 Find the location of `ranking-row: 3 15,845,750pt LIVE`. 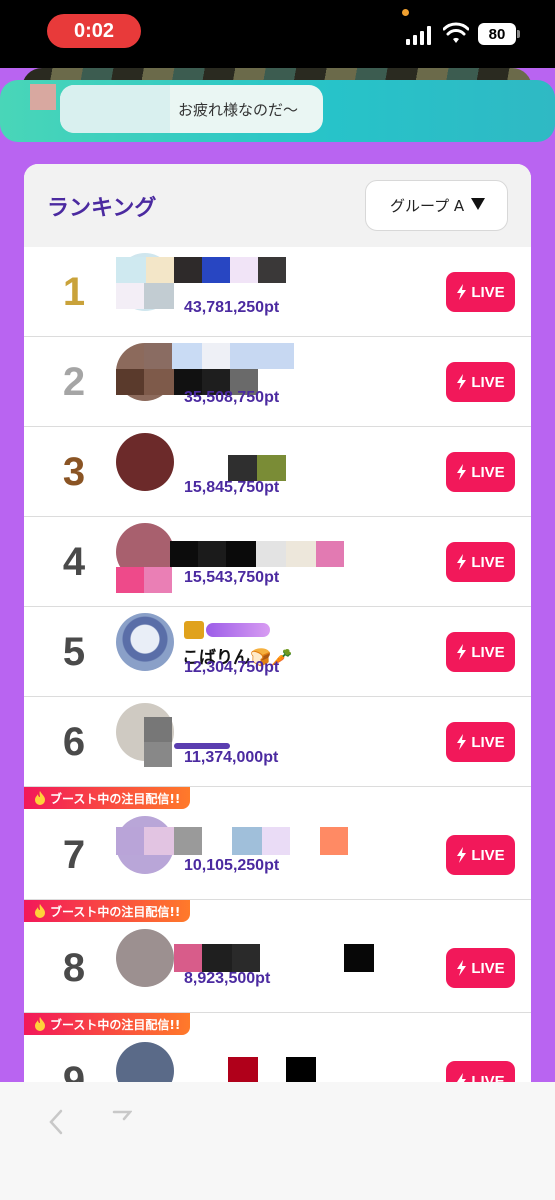

ranking-row: 3 15,845,750pt LIVE is located at coordinates (277, 472).